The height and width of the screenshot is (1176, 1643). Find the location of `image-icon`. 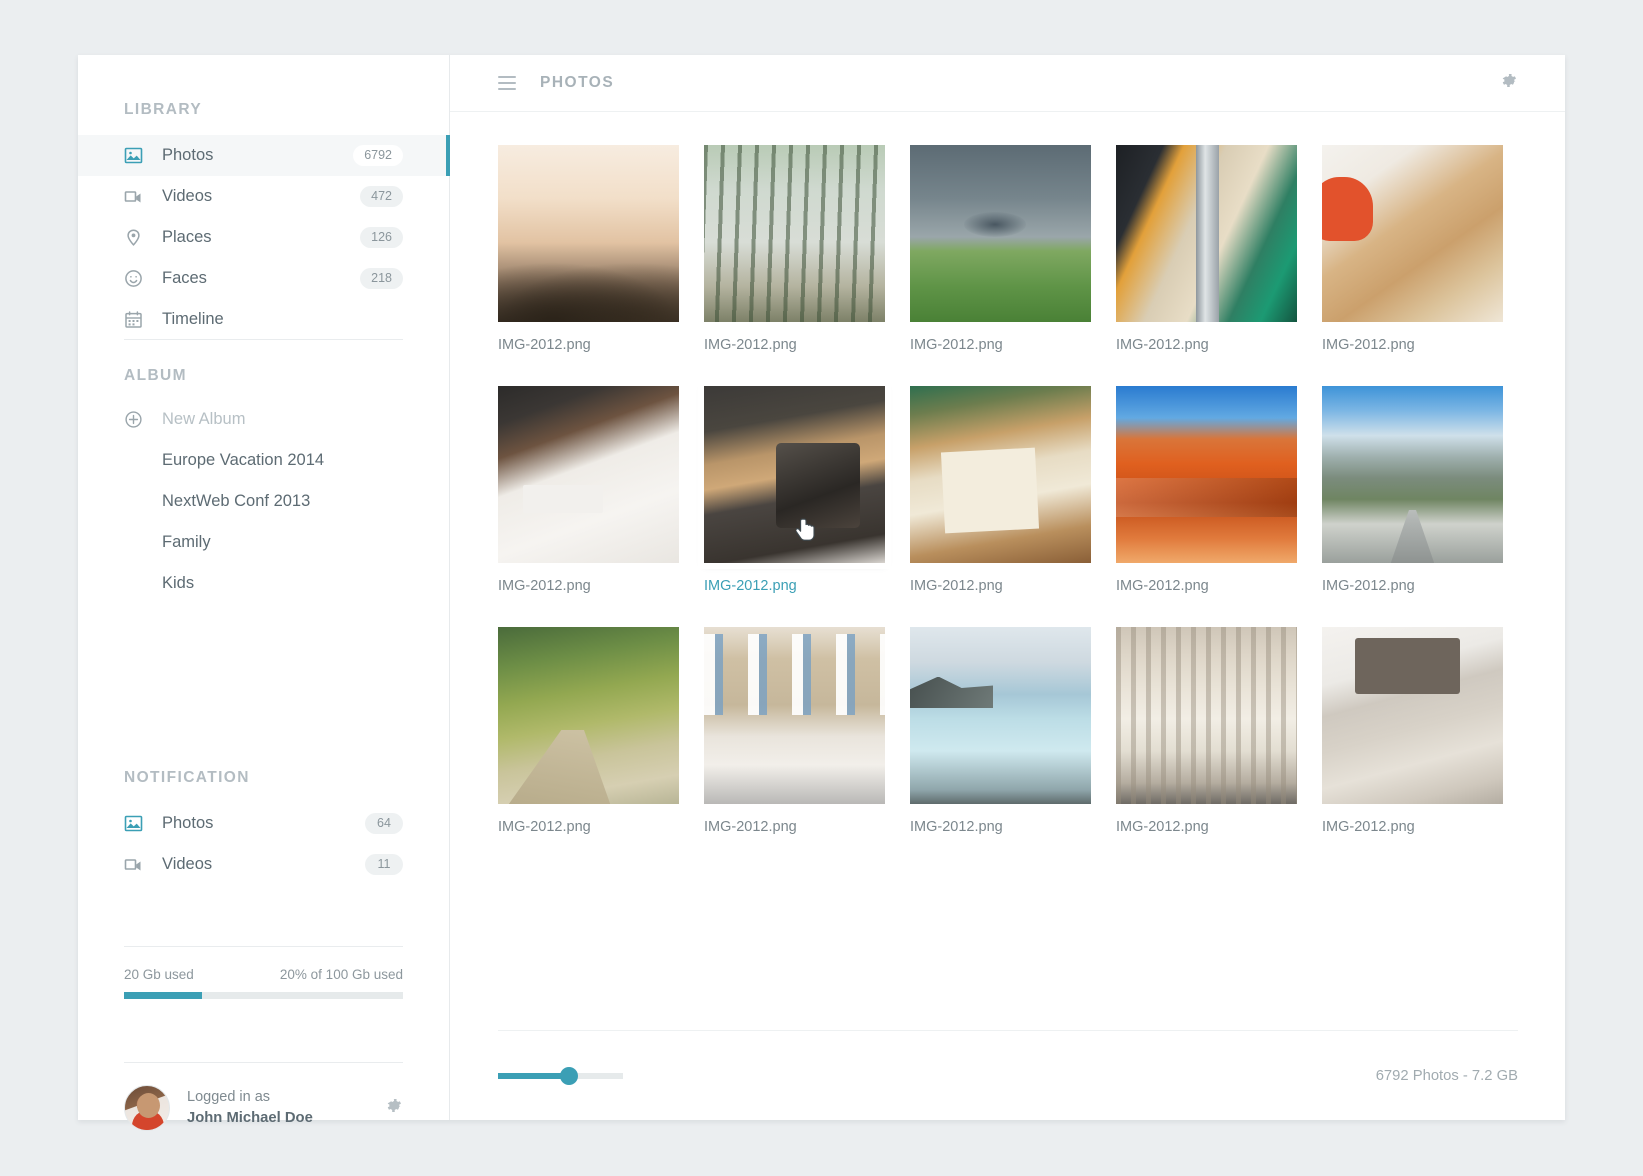

image-icon is located at coordinates (133, 155).